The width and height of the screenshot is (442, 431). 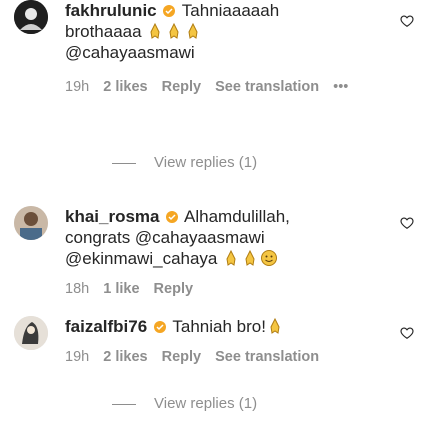 I want to click on more-options-button: •••, so click(x=340, y=87).